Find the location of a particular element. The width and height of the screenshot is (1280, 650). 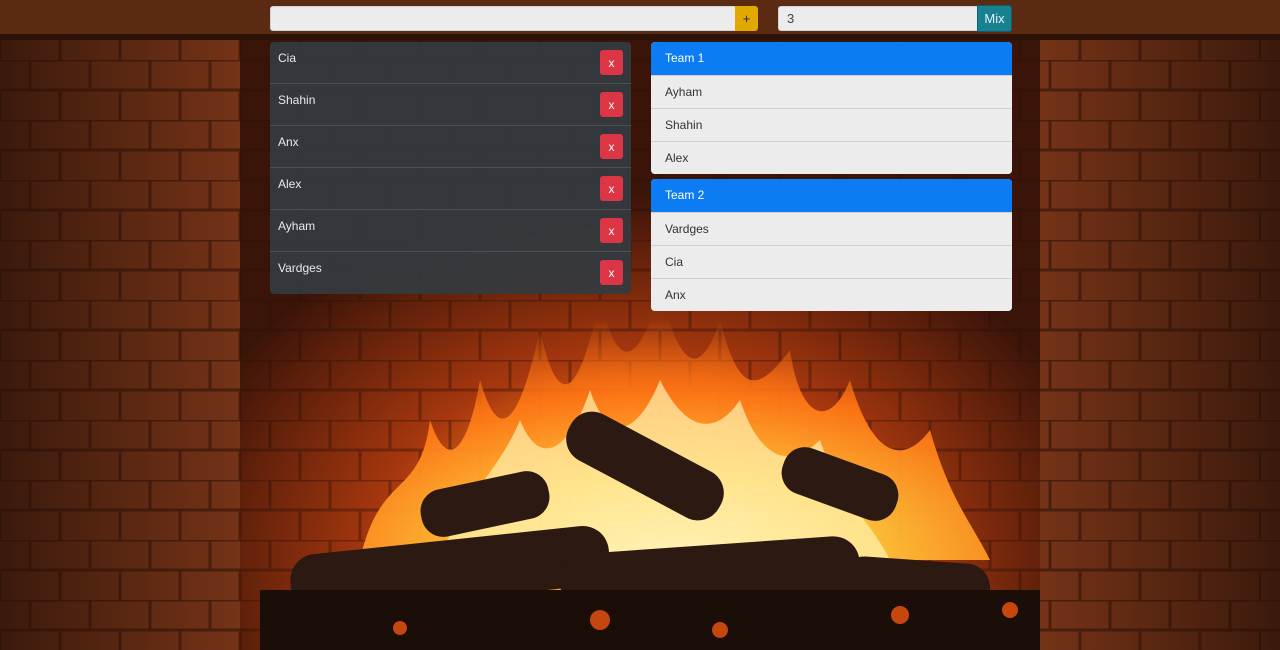

player-row: Anx x is located at coordinates (450, 147).